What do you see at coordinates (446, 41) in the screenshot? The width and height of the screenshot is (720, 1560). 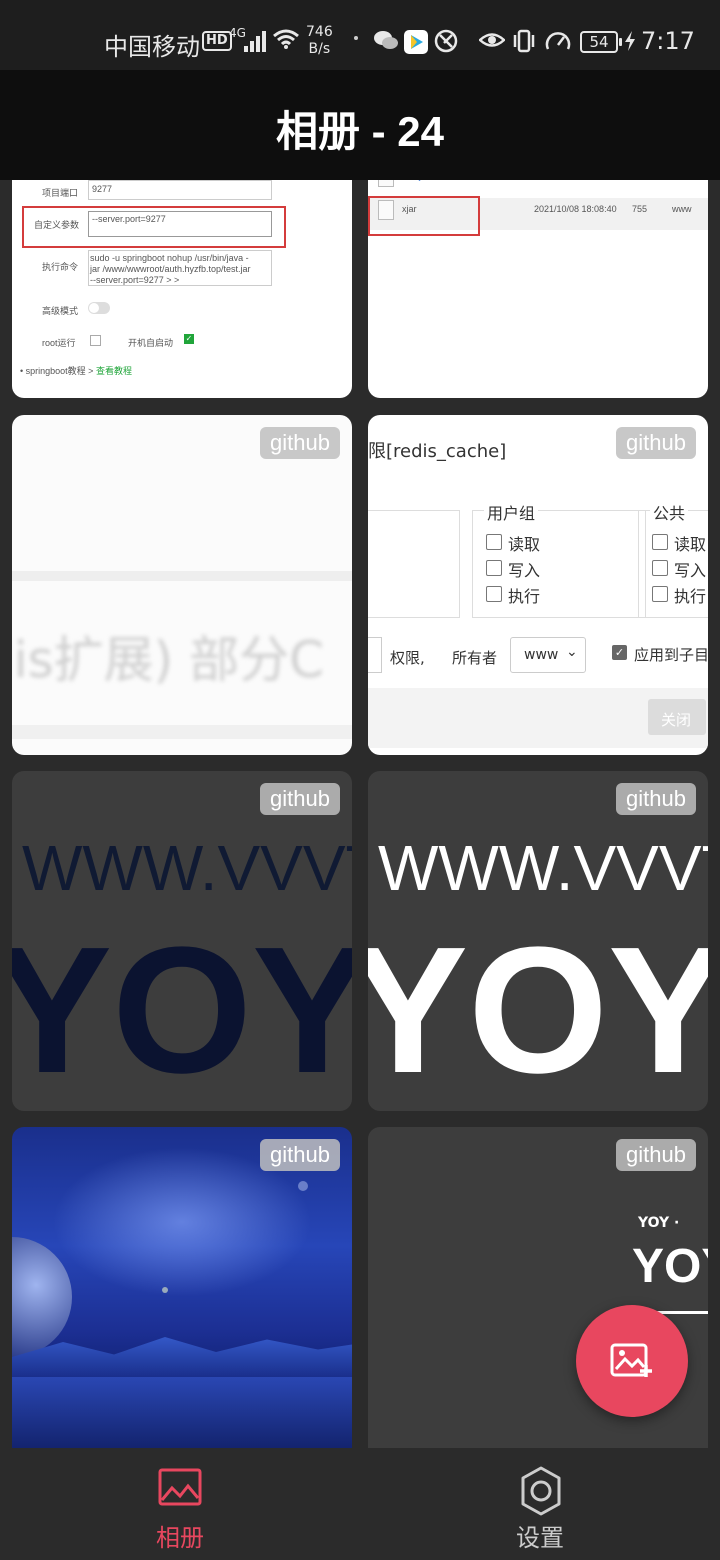 I see `browser-icon` at bounding box center [446, 41].